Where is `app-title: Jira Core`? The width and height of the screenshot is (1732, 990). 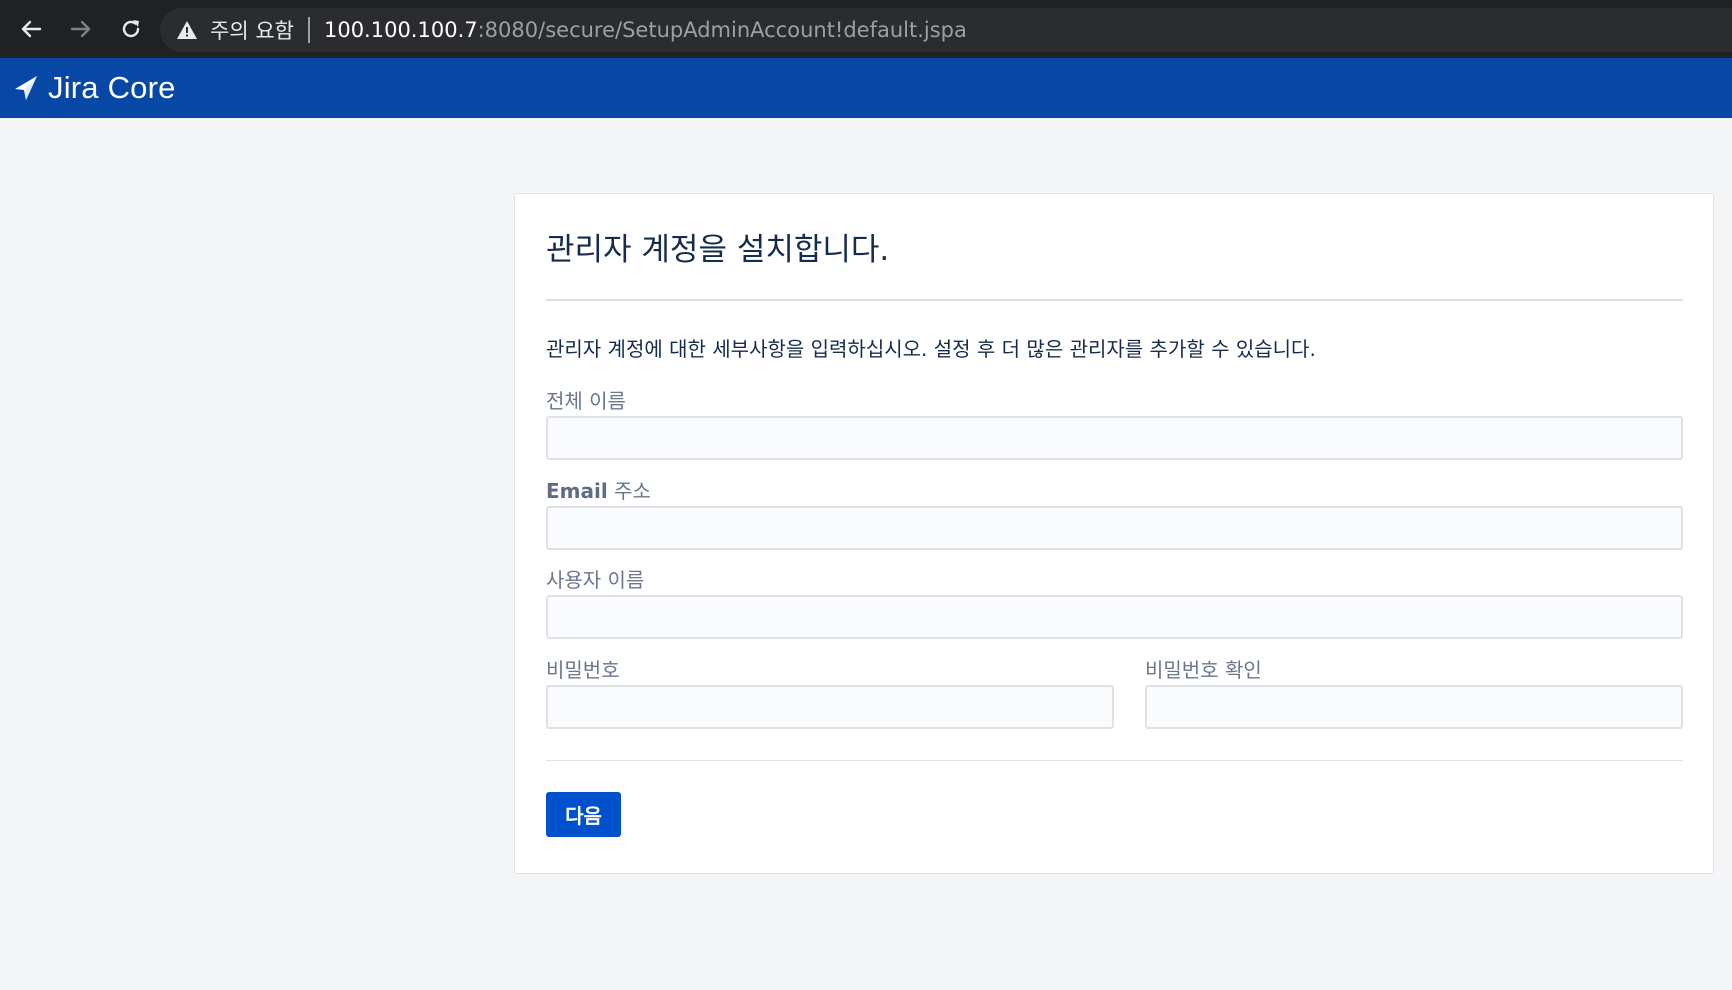
app-title: Jira Core is located at coordinates (112, 88).